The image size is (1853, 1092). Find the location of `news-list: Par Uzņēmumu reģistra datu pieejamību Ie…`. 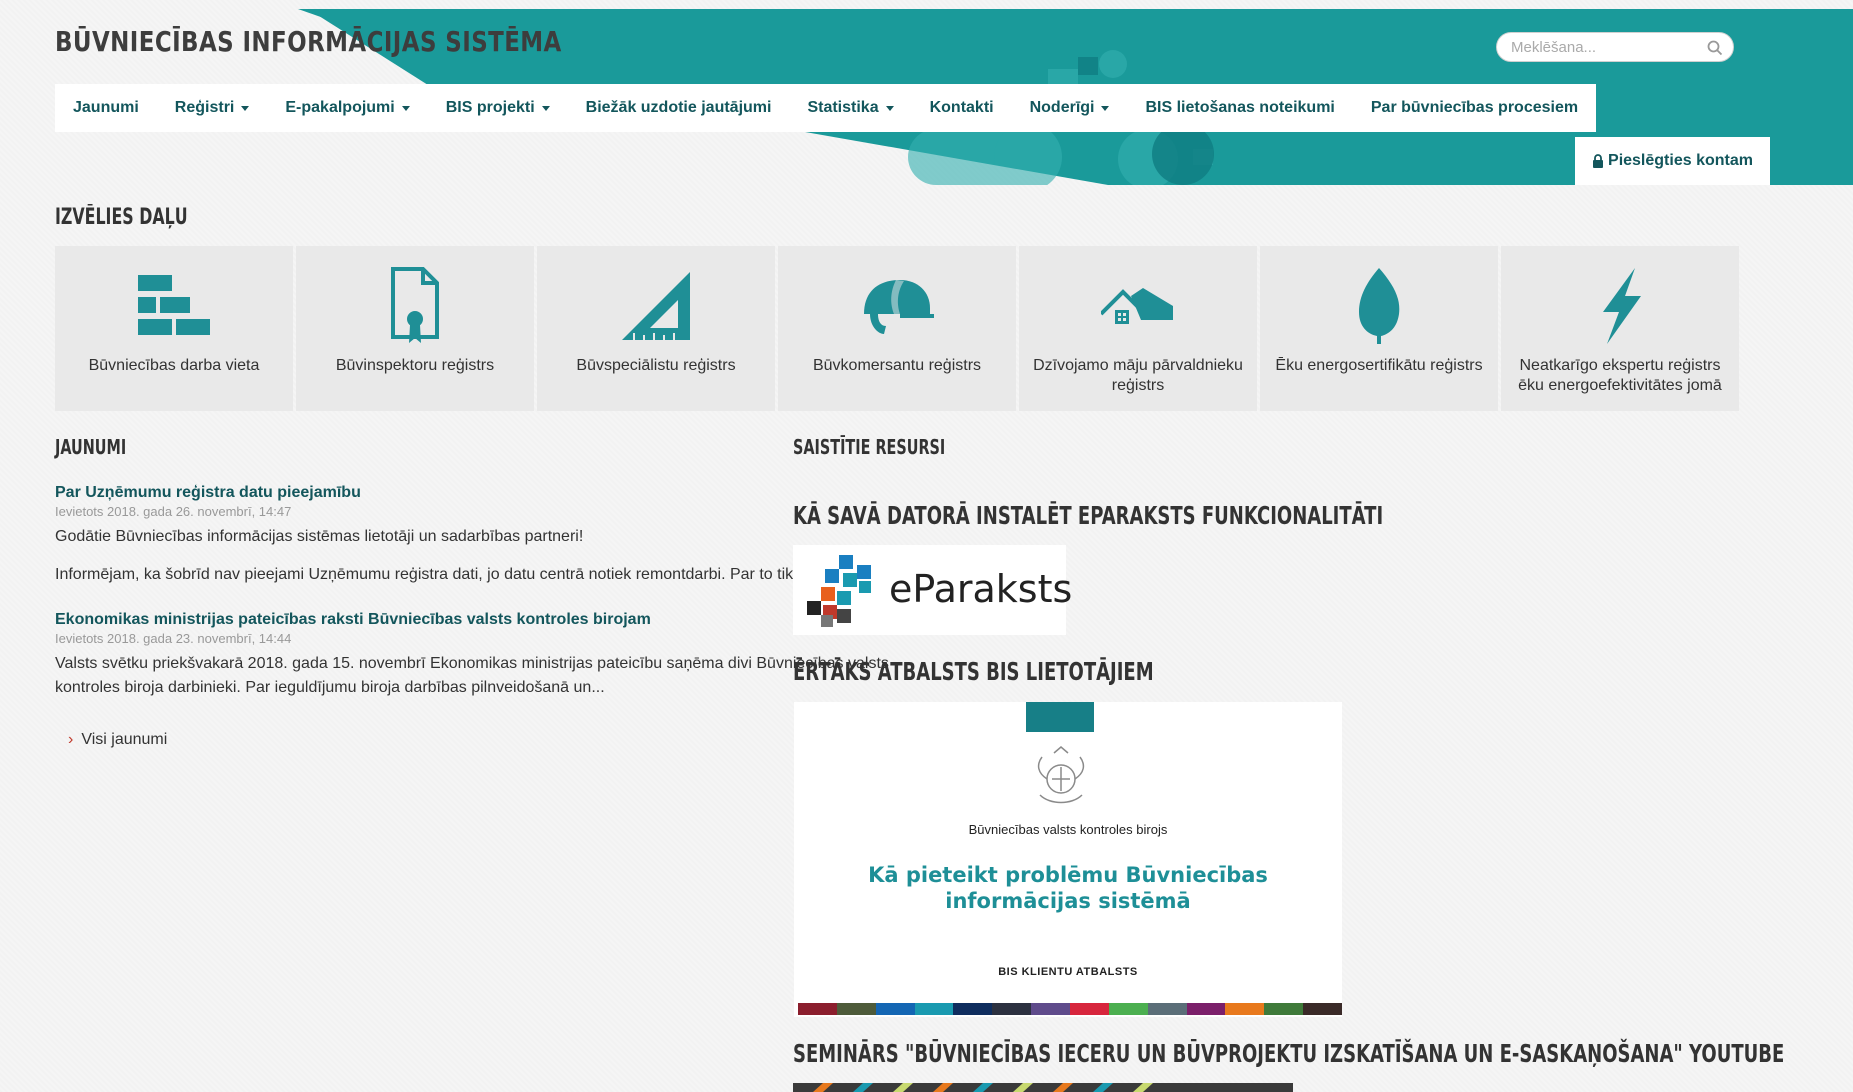

news-list: Par Uzņēmumu reģistra datu pieejamību Ie… is located at coordinates (475, 604).